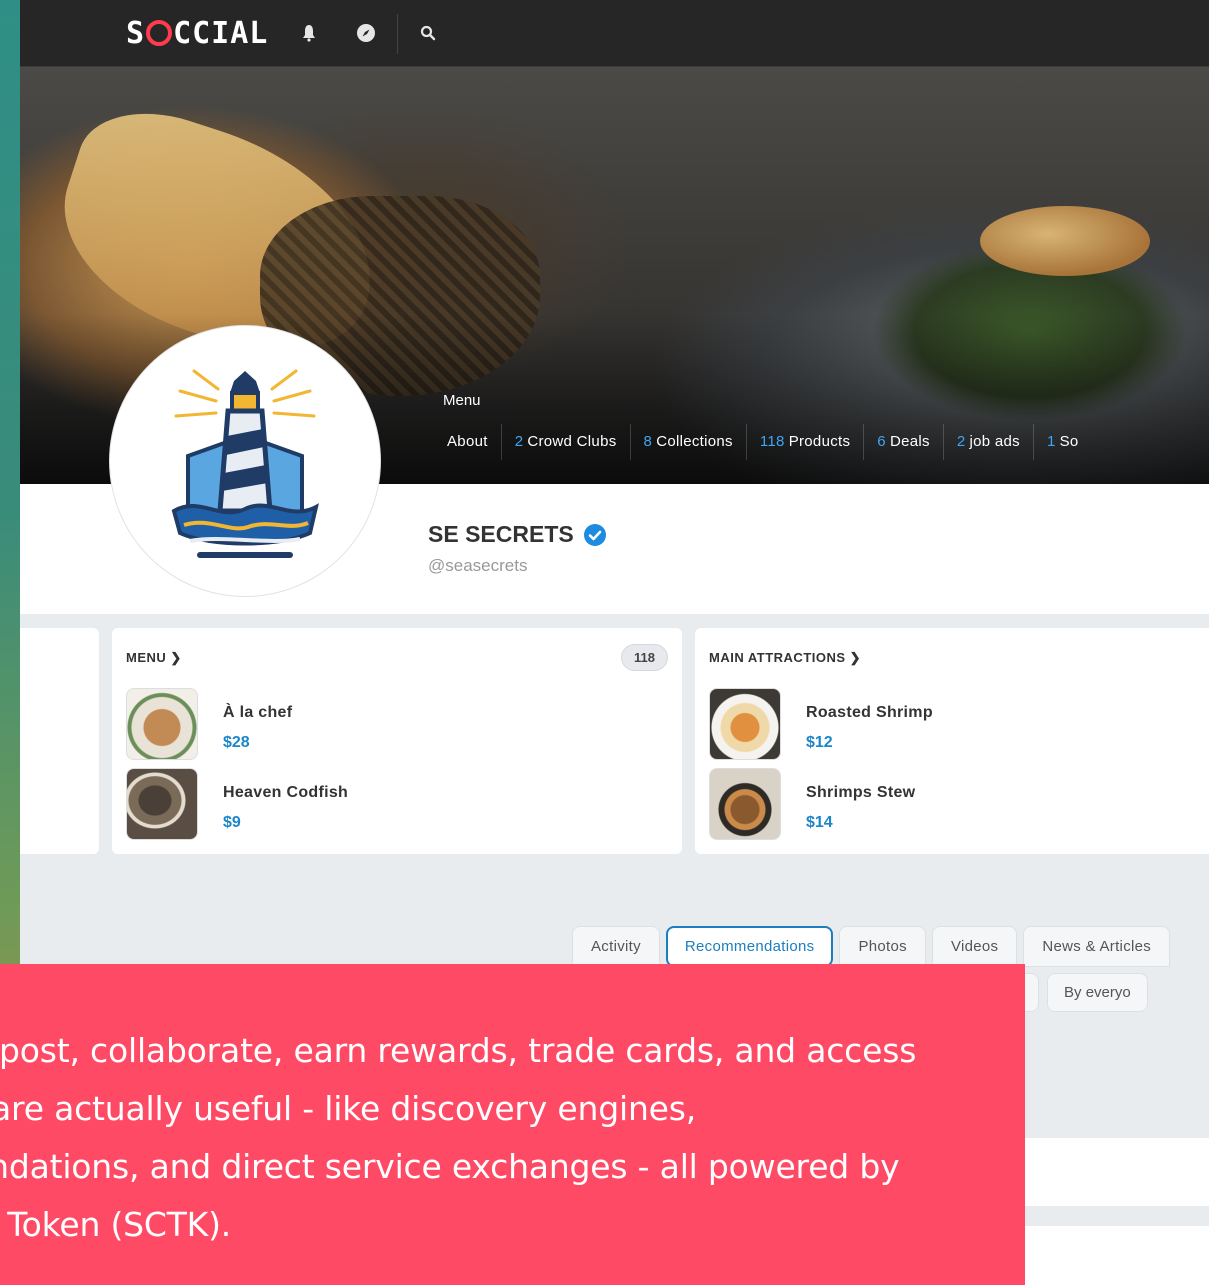 Image resolution: width=1209 pixels, height=1285 pixels. What do you see at coordinates (1069, 441) in the screenshot?
I see `tab-label: So` at bounding box center [1069, 441].